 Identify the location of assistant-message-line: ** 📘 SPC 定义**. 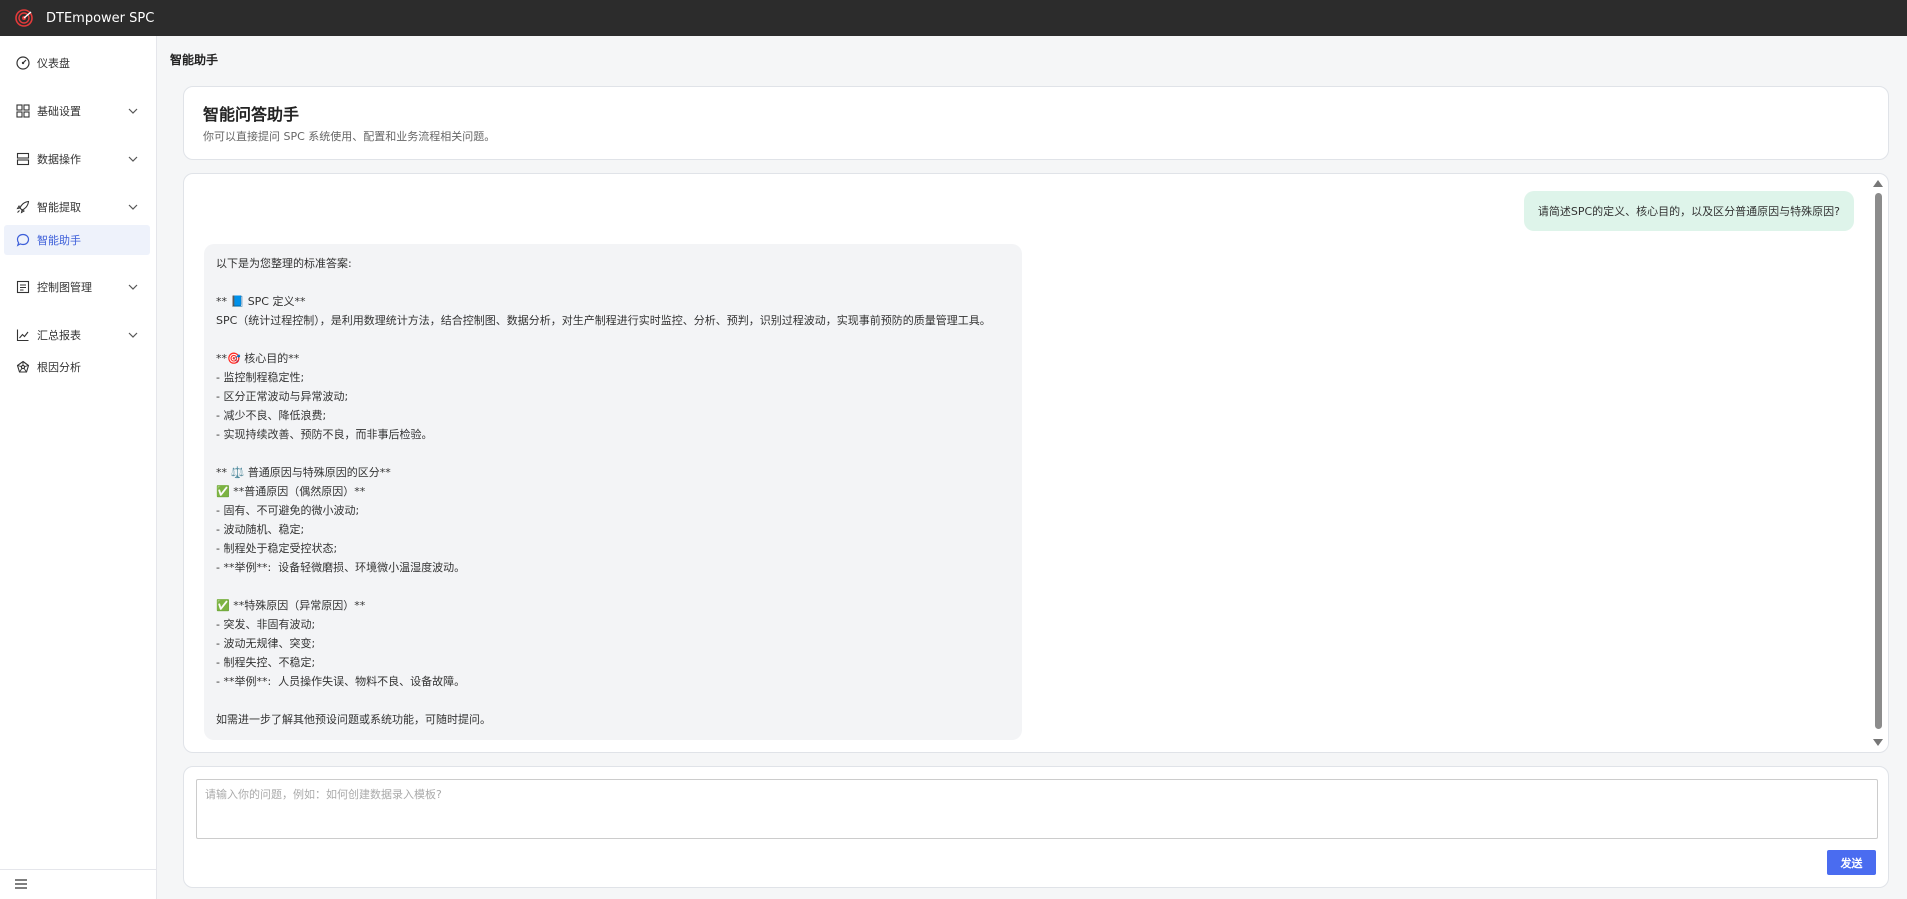
(261, 301).